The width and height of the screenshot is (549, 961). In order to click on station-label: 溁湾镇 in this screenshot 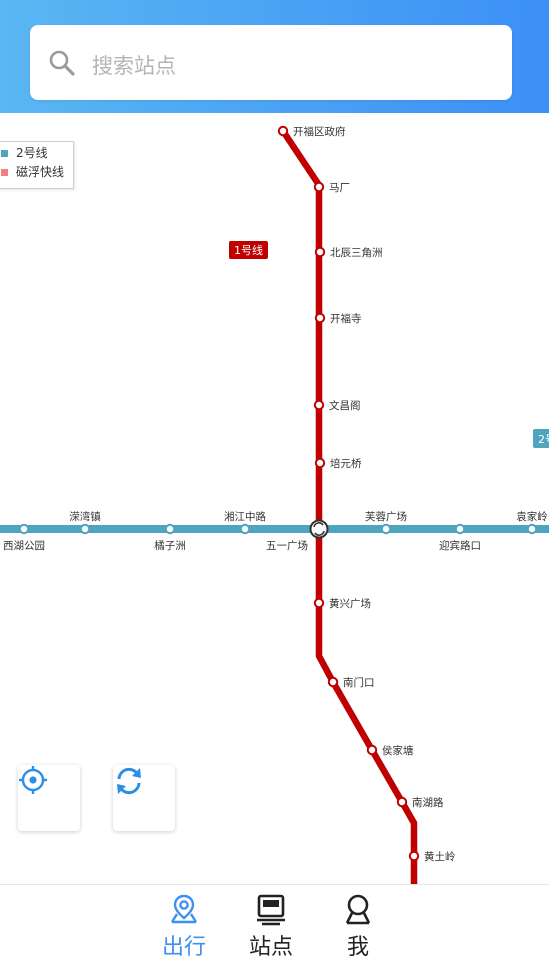, I will do `click(85, 516)`.